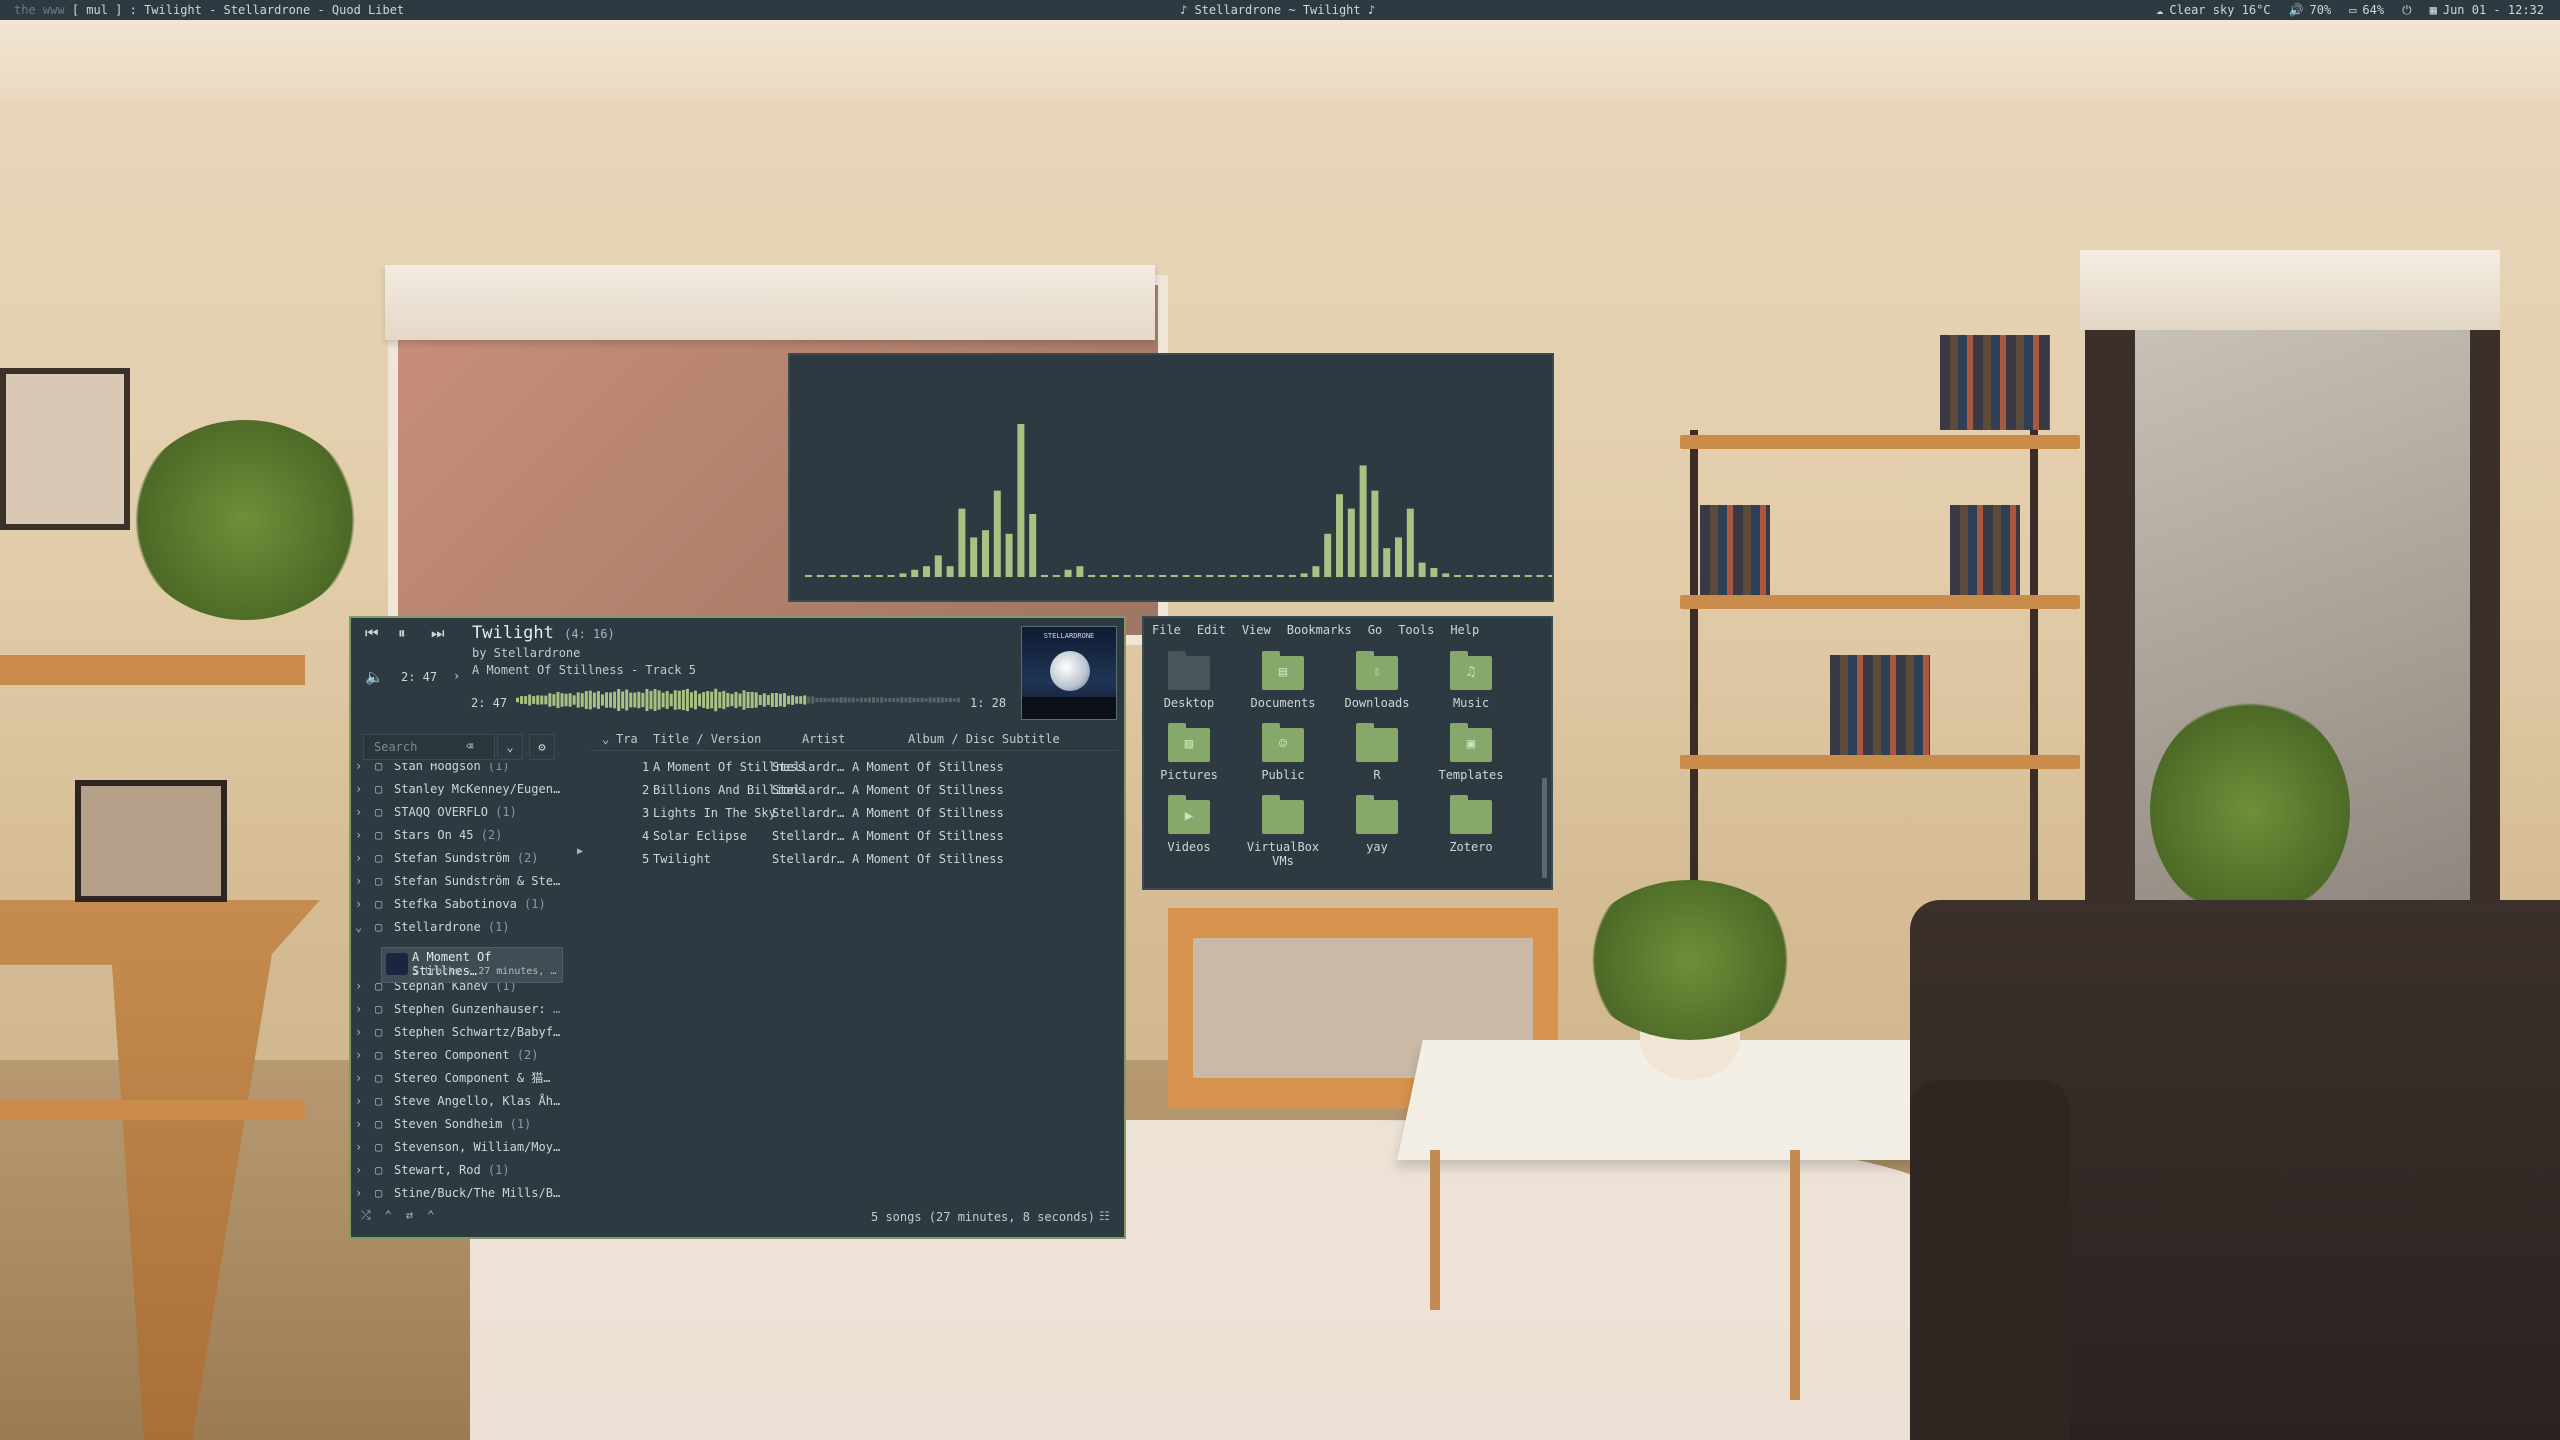  Describe the element at coordinates (1283, 752) in the screenshot. I see `file-item: ☺ Public` at that location.